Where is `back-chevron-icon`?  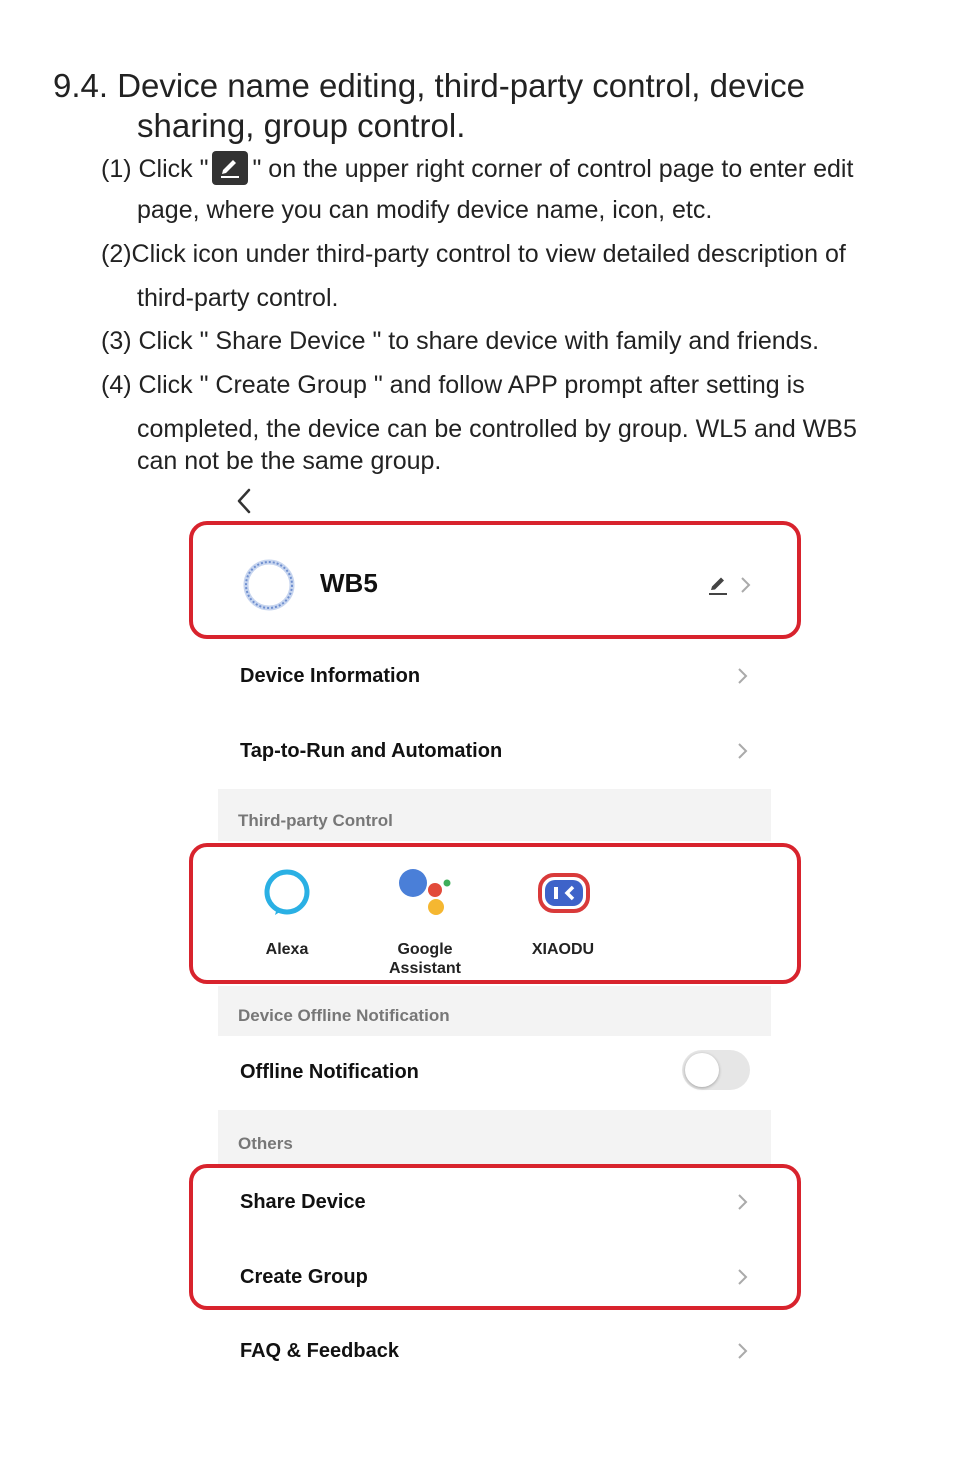 back-chevron-icon is located at coordinates (245, 501).